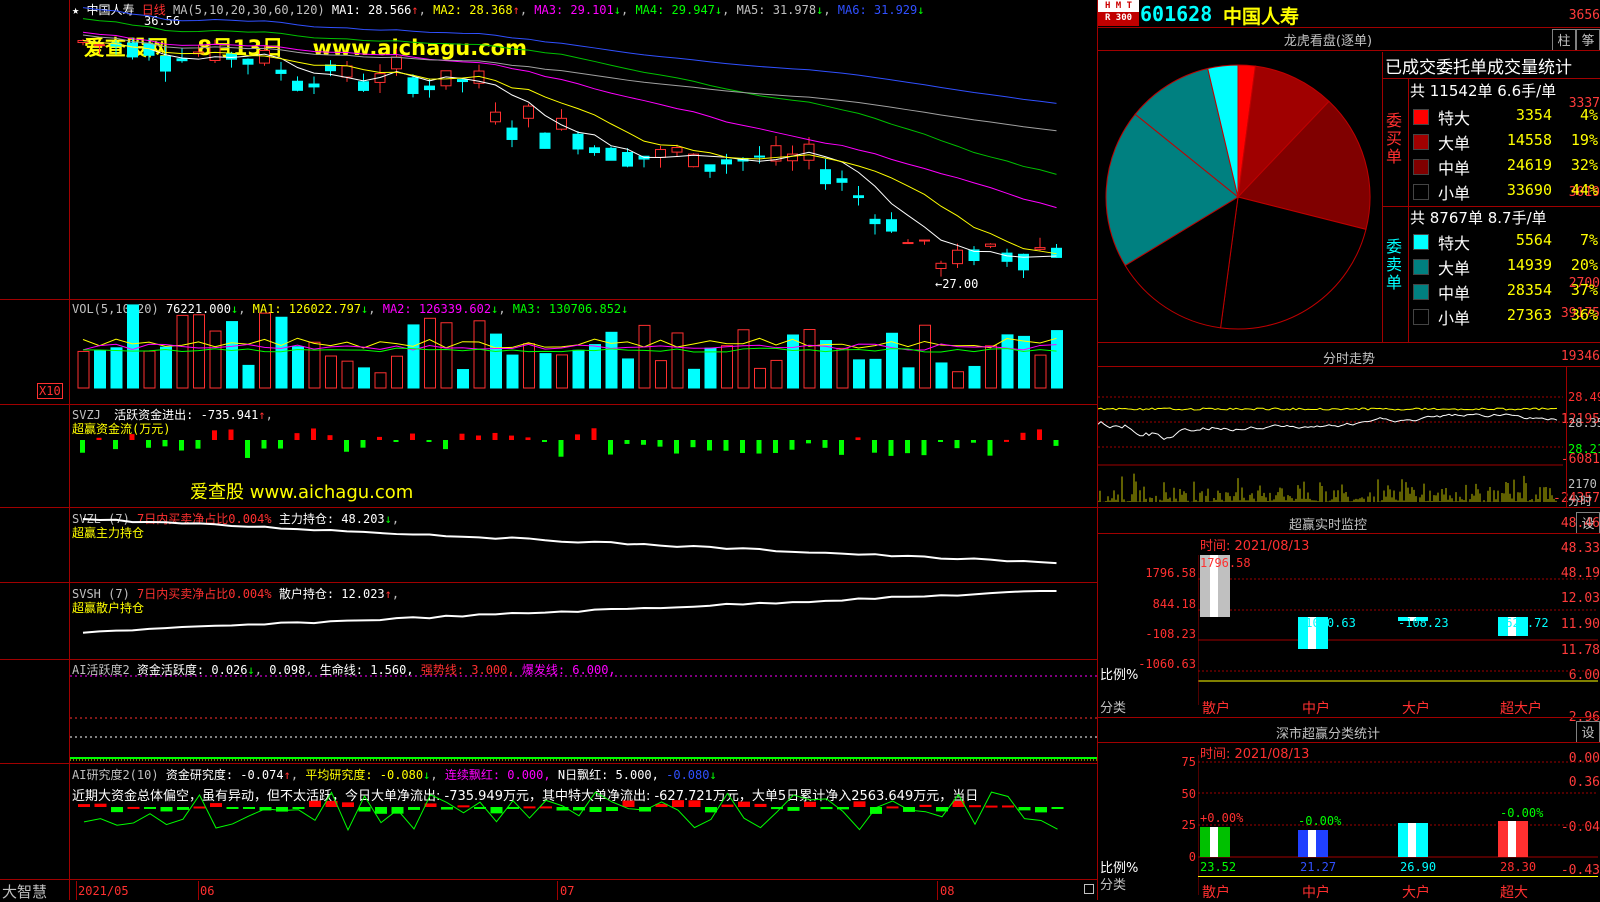 This screenshot has width=1600, height=902. I want to click on buy-header: 共 11542单 6.6手/单, so click(1483, 91).